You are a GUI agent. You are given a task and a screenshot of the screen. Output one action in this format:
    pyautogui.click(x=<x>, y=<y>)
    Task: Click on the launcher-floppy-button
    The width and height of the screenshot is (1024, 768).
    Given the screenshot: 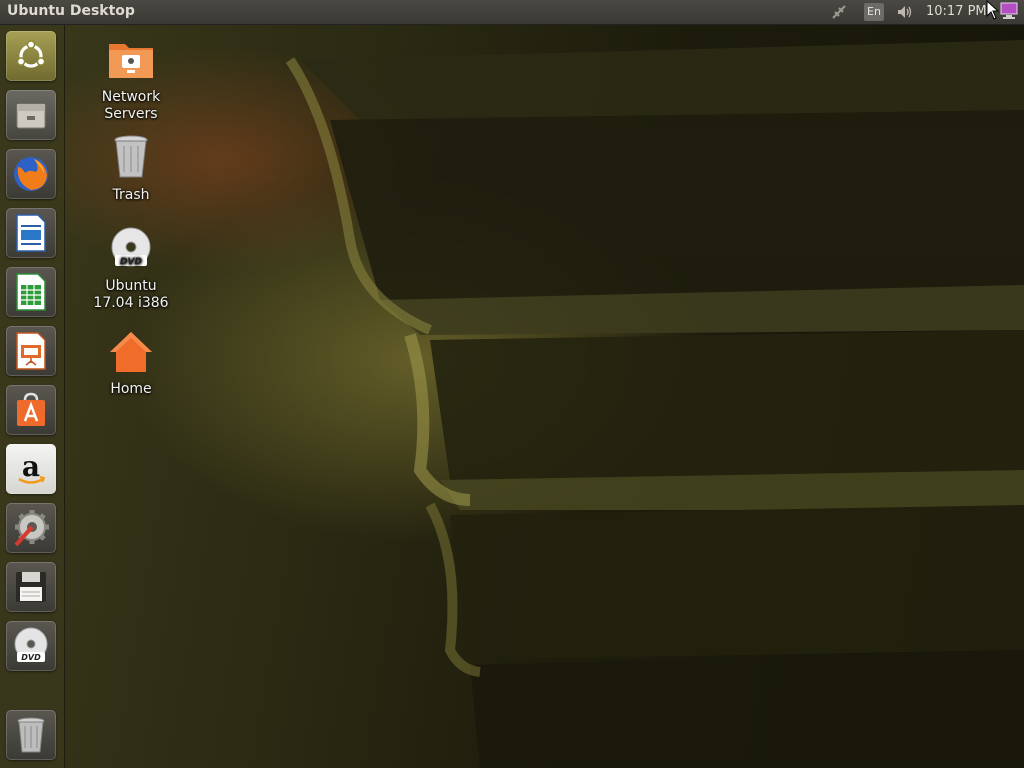 What is the action you would take?
    pyautogui.click(x=31, y=587)
    